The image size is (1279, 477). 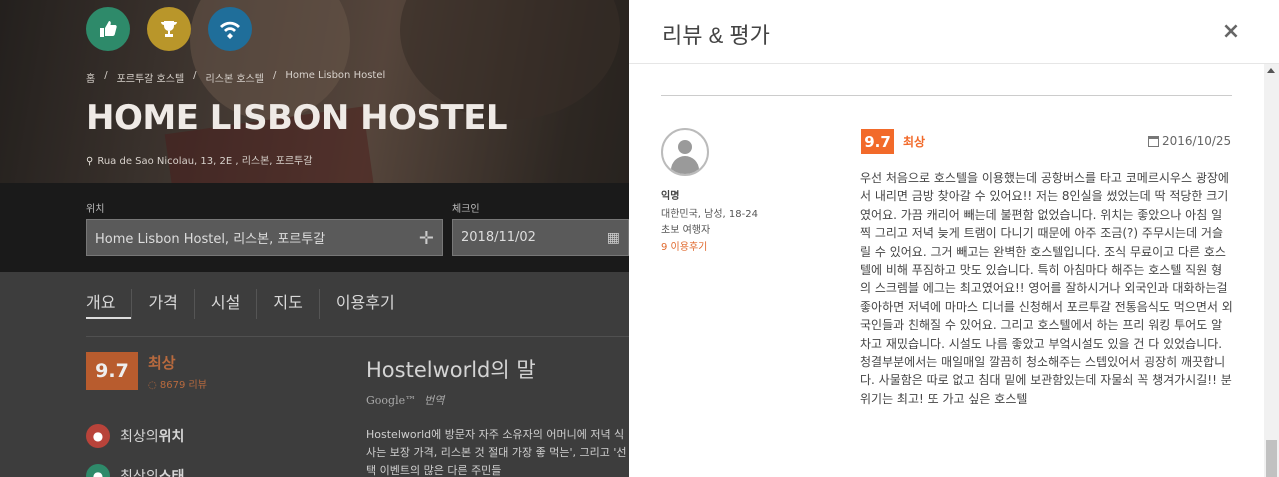 What do you see at coordinates (205, 161) in the screenshot?
I see `address-text: Rua de Sao Nicolau, 13, 2E , 리스본, 포르투갈` at bounding box center [205, 161].